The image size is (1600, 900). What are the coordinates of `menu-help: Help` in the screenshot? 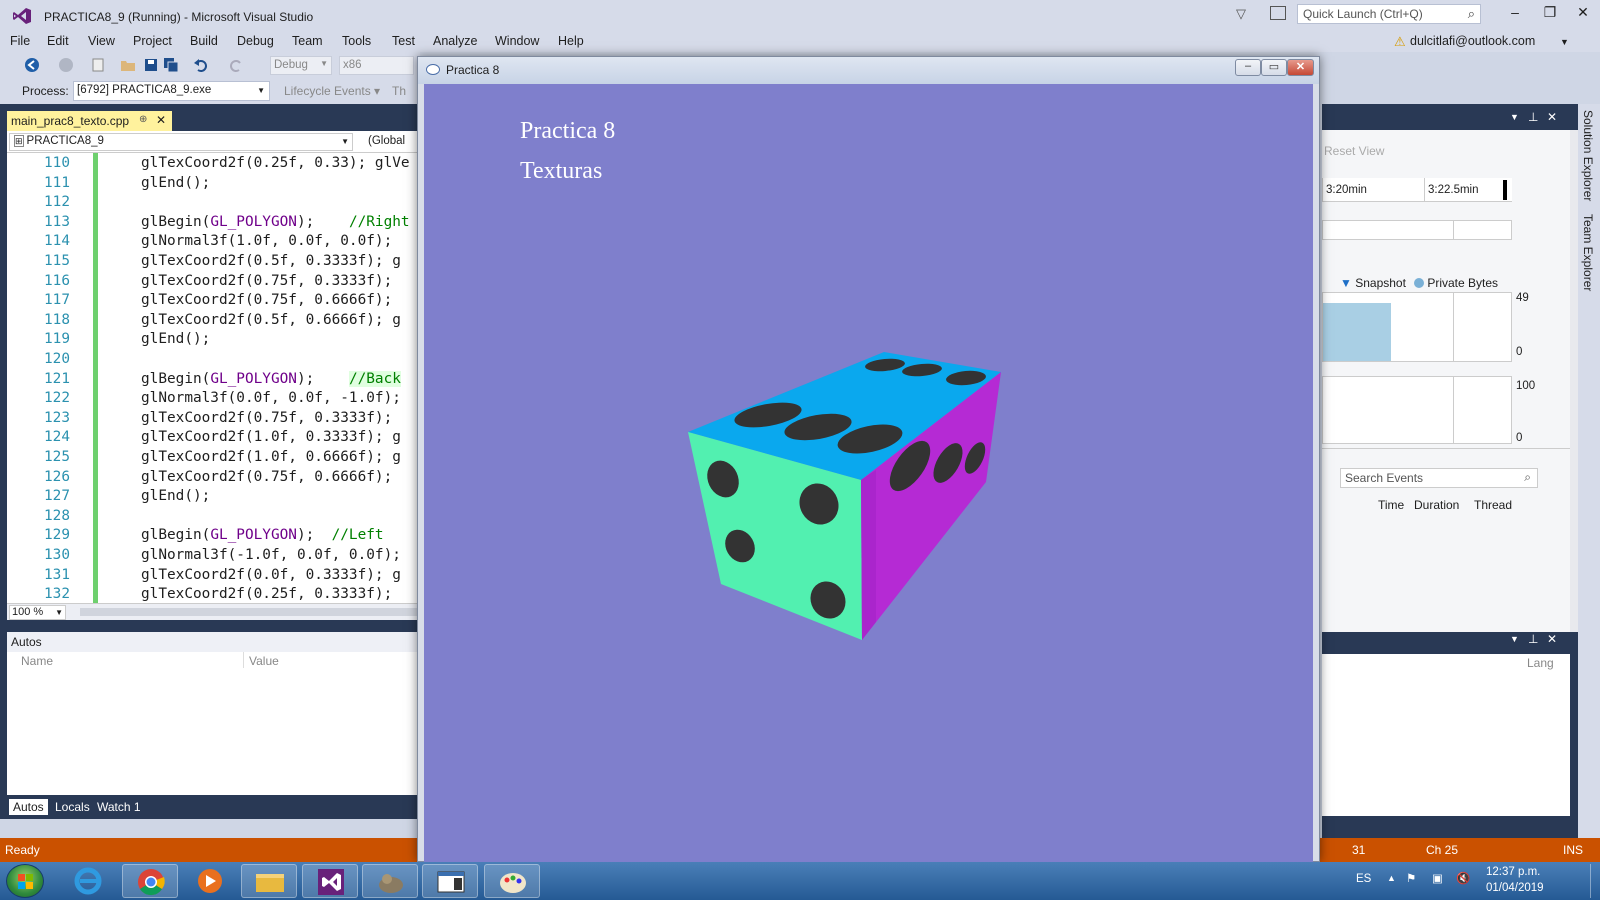 It's located at (571, 41).